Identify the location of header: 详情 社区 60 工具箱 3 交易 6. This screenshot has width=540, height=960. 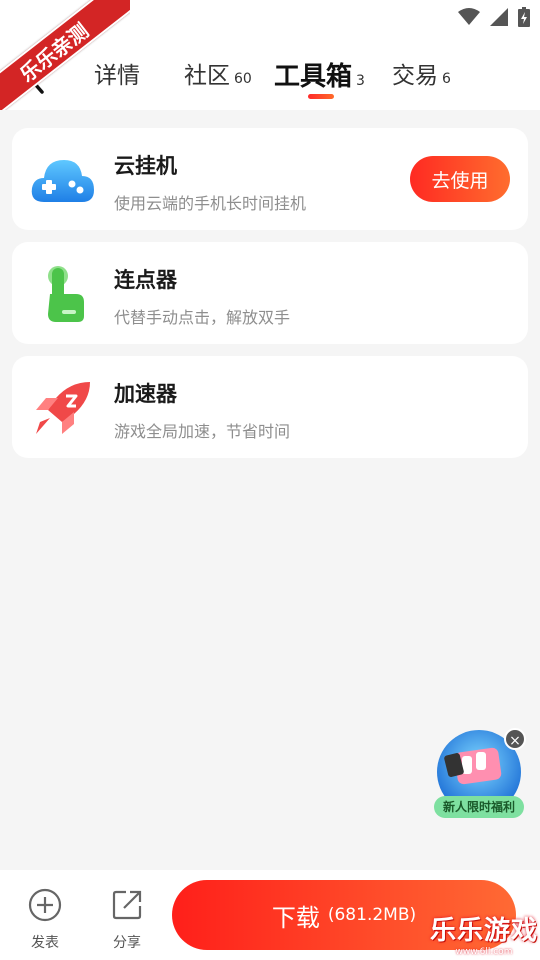
(270, 73).